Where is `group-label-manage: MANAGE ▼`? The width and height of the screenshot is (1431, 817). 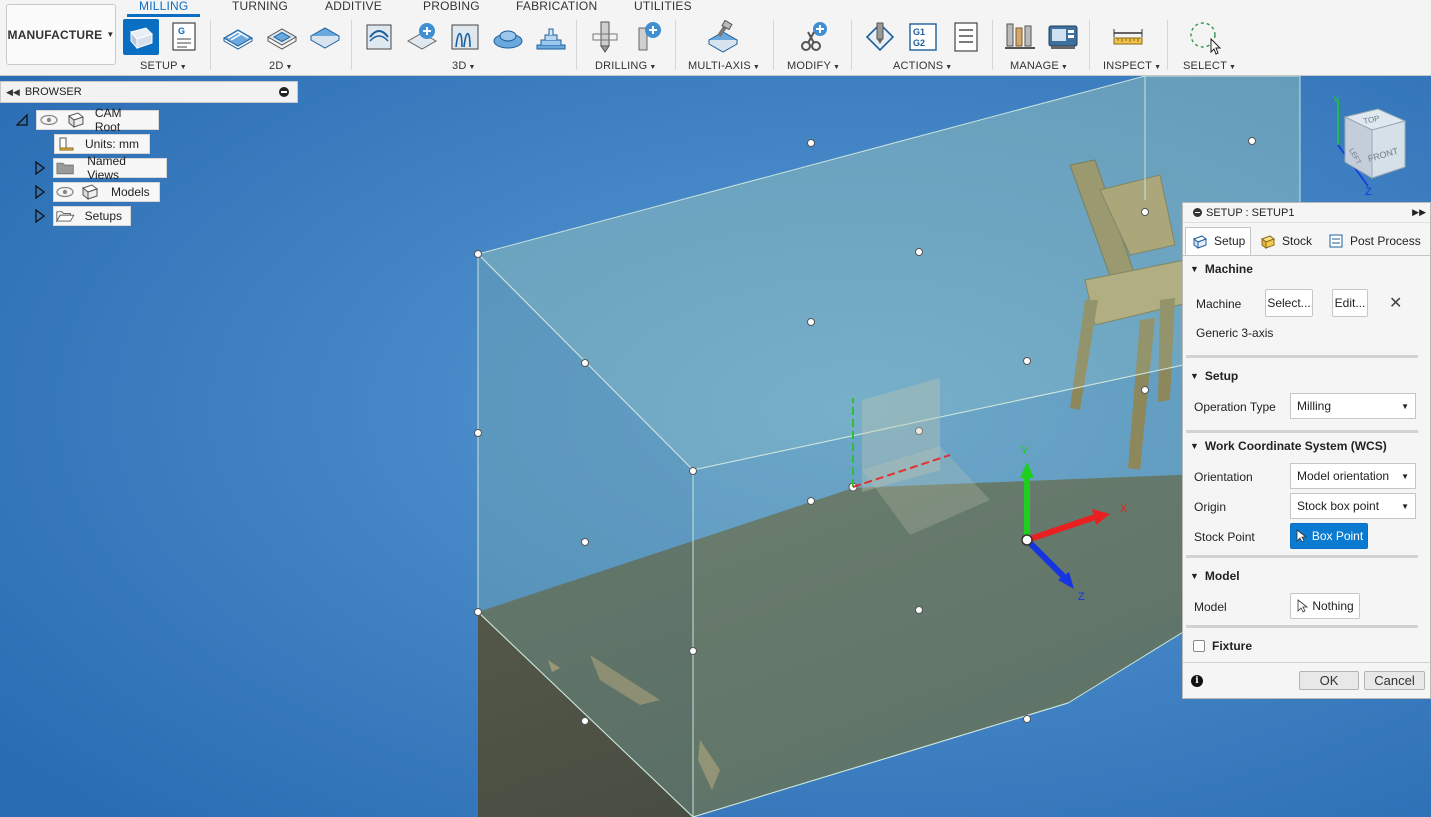 group-label-manage: MANAGE ▼ is located at coordinates (1039, 66).